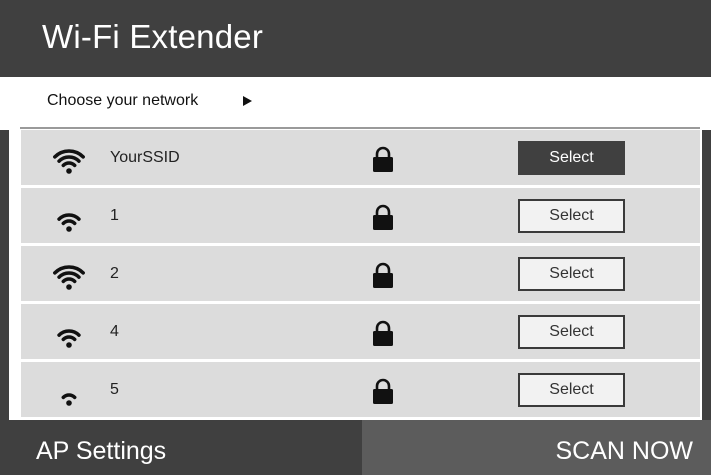 Image resolution: width=711 pixels, height=475 pixels. I want to click on scan-now-label: SCAN NOW, so click(624, 451).